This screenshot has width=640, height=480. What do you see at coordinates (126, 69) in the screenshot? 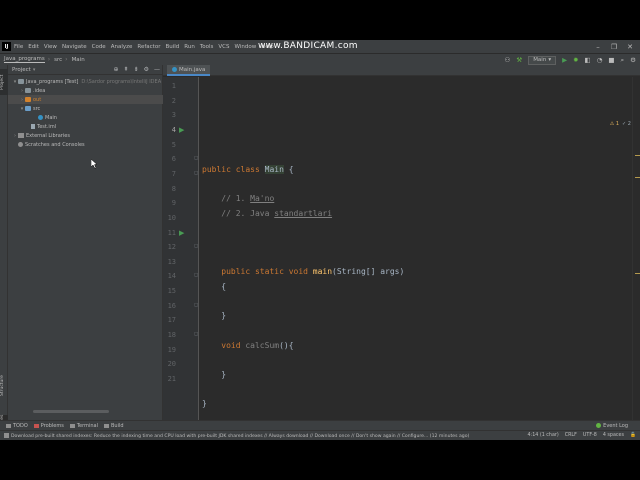
I see `collapse-all-icon: ⇞` at bounding box center [126, 69].